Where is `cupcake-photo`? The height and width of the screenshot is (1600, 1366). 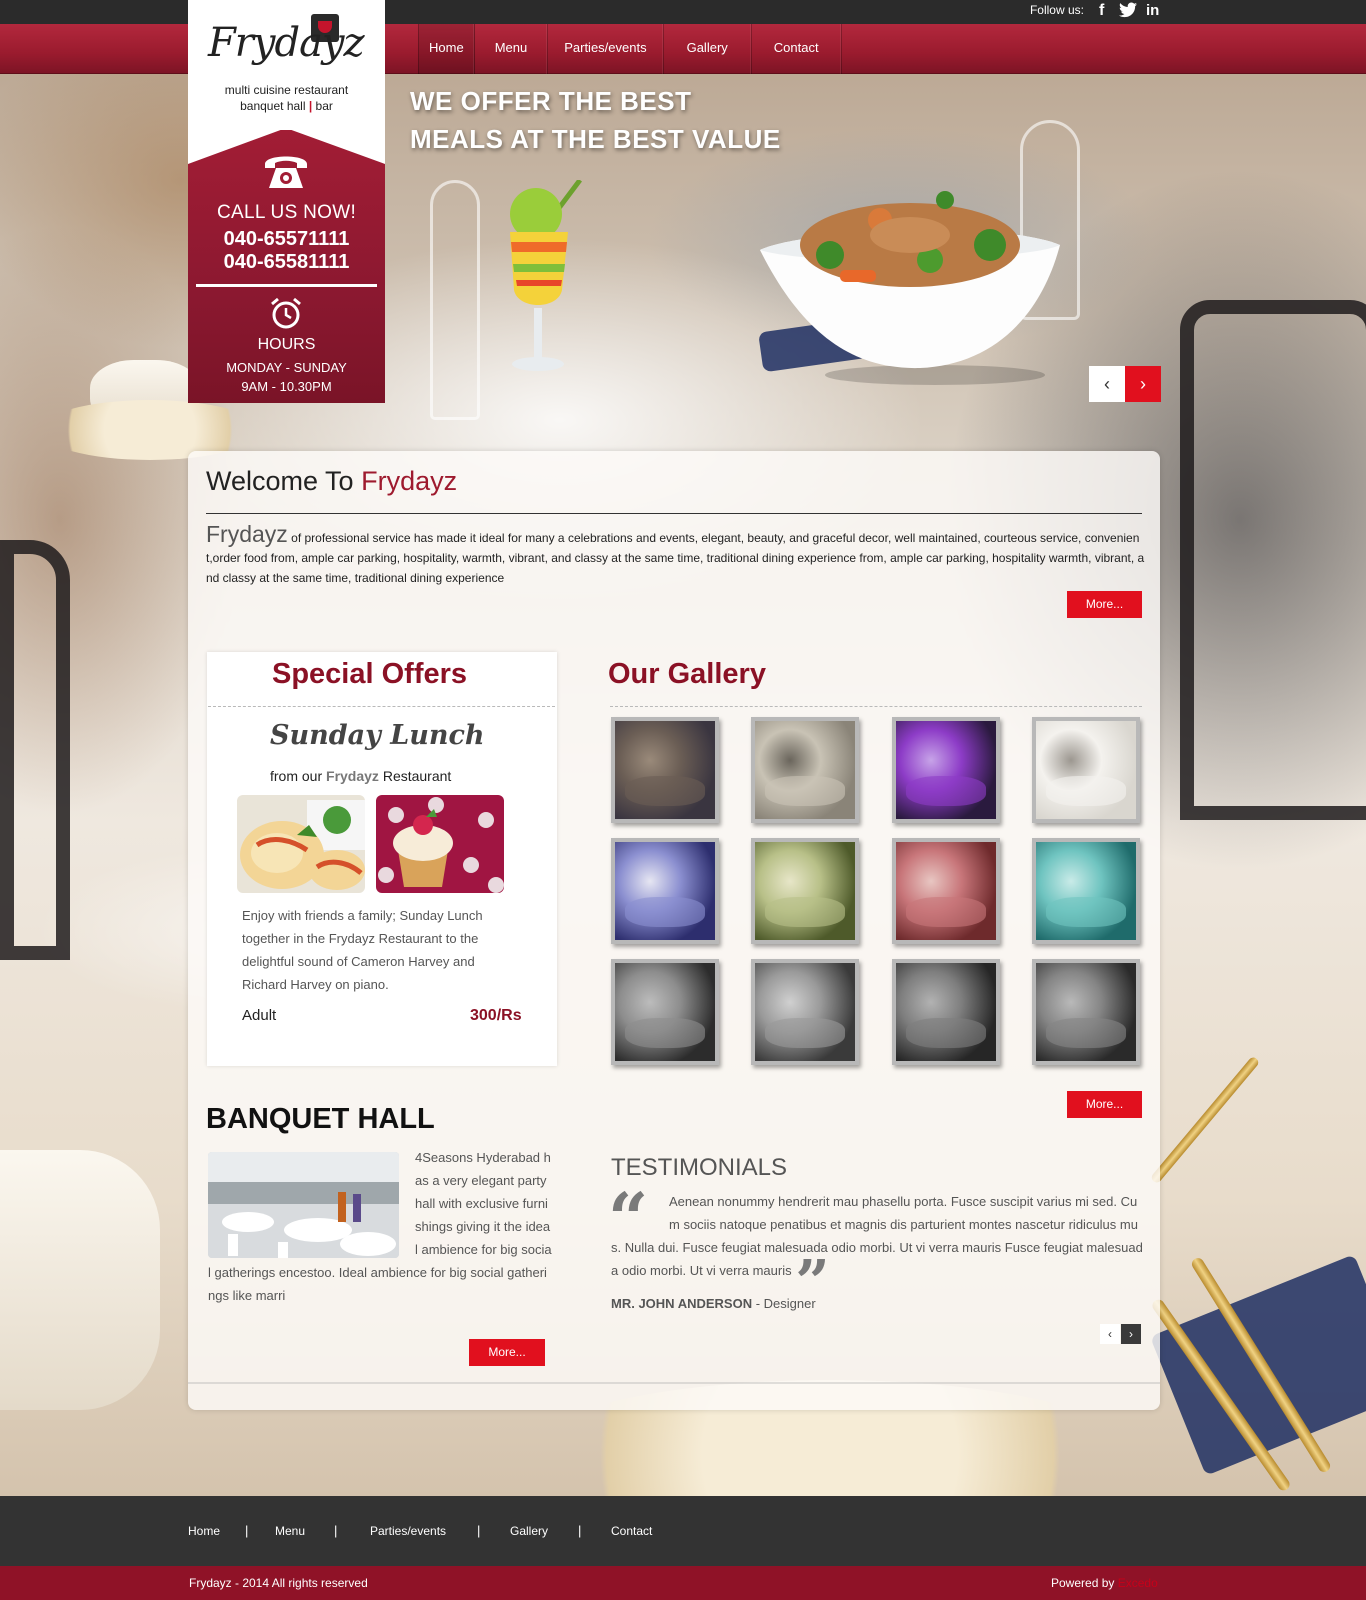
cupcake-photo is located at coordinates (440, 844).